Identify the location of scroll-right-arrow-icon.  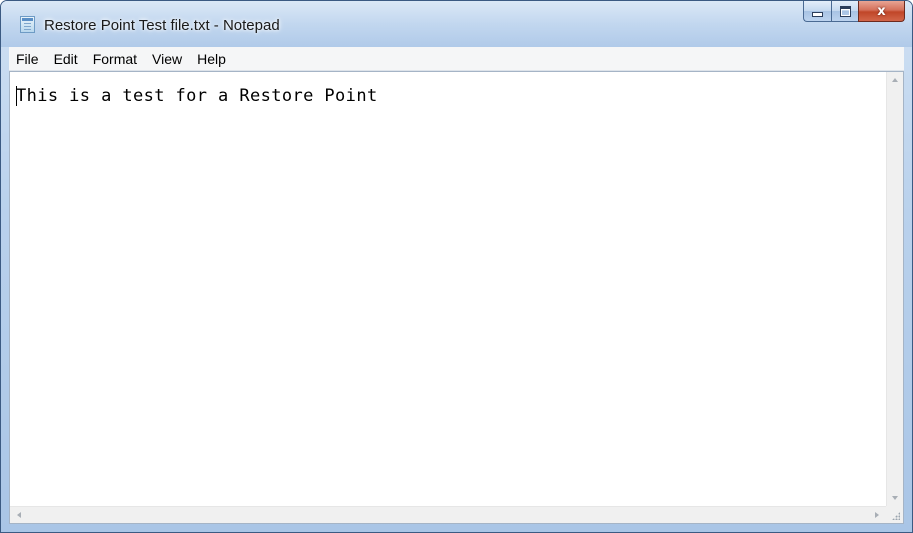
(877, 515).